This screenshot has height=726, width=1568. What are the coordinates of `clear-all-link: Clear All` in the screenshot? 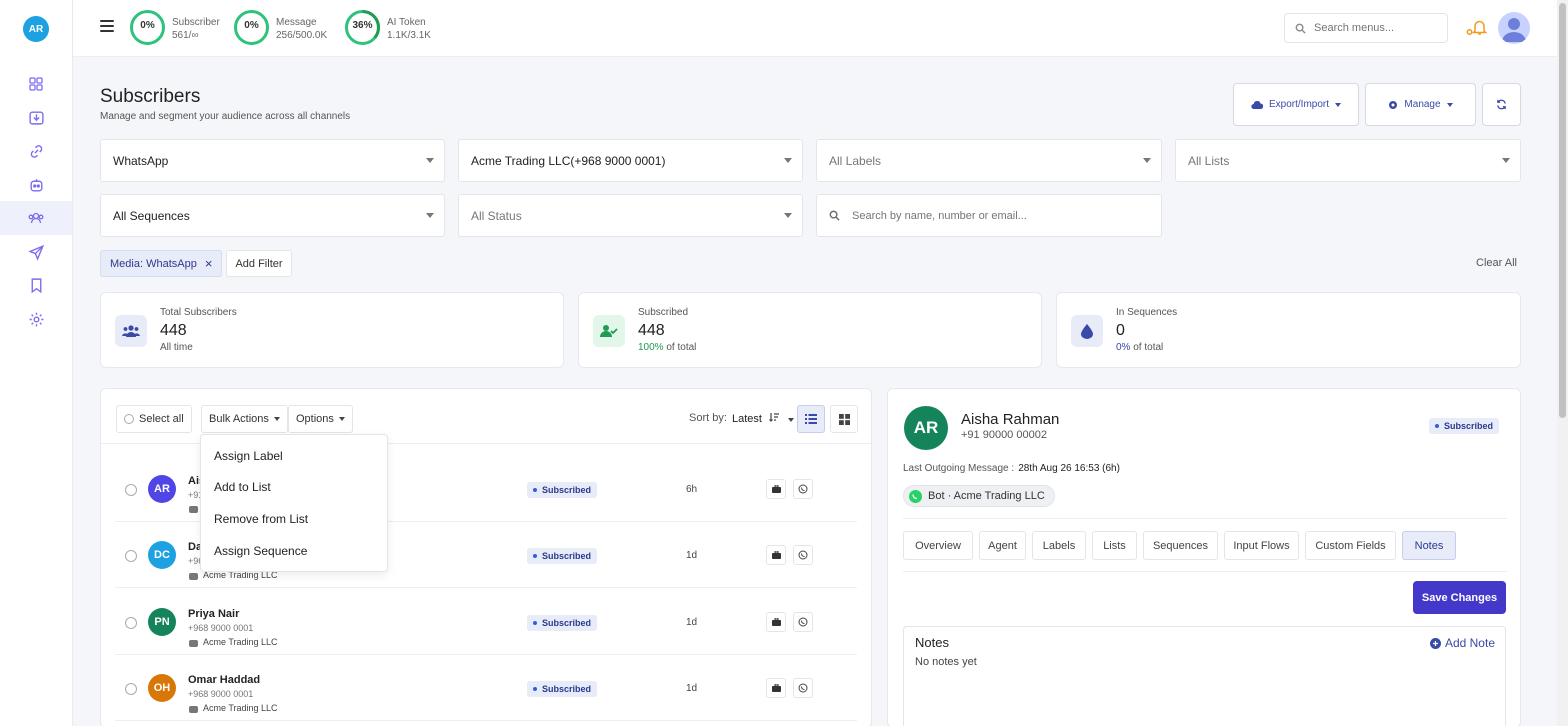 It's located at (1496, 263).